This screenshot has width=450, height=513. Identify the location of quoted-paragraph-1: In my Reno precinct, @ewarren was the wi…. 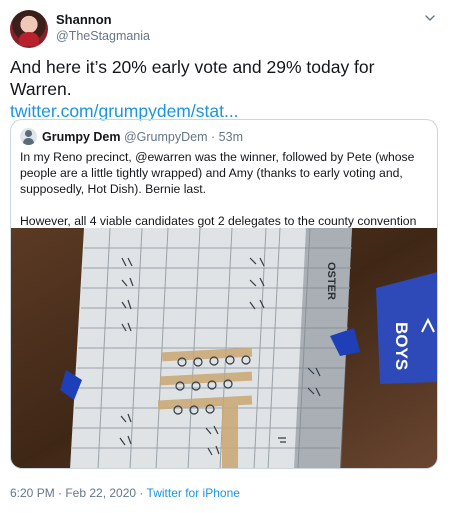
(217, 173).